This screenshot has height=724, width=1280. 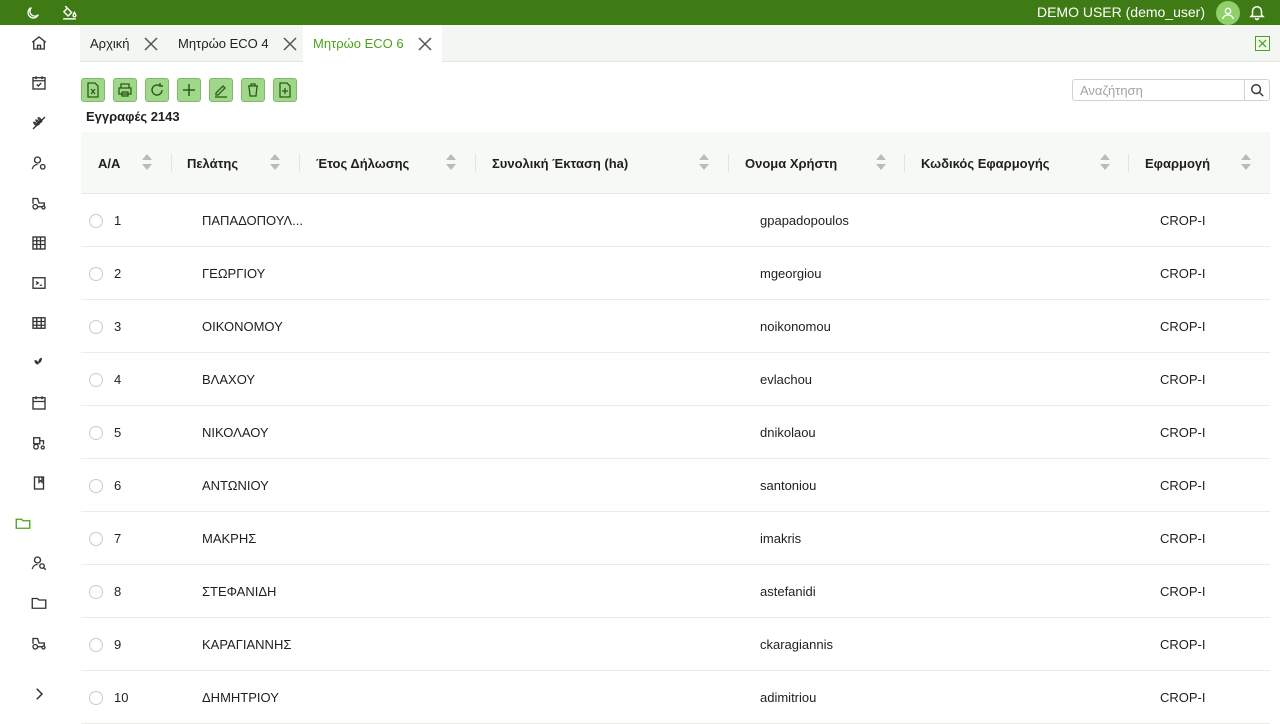 What do you see at coordinates (221, 90) in the screenshot?
I see `edit-button` at bounding box center [221, 90].